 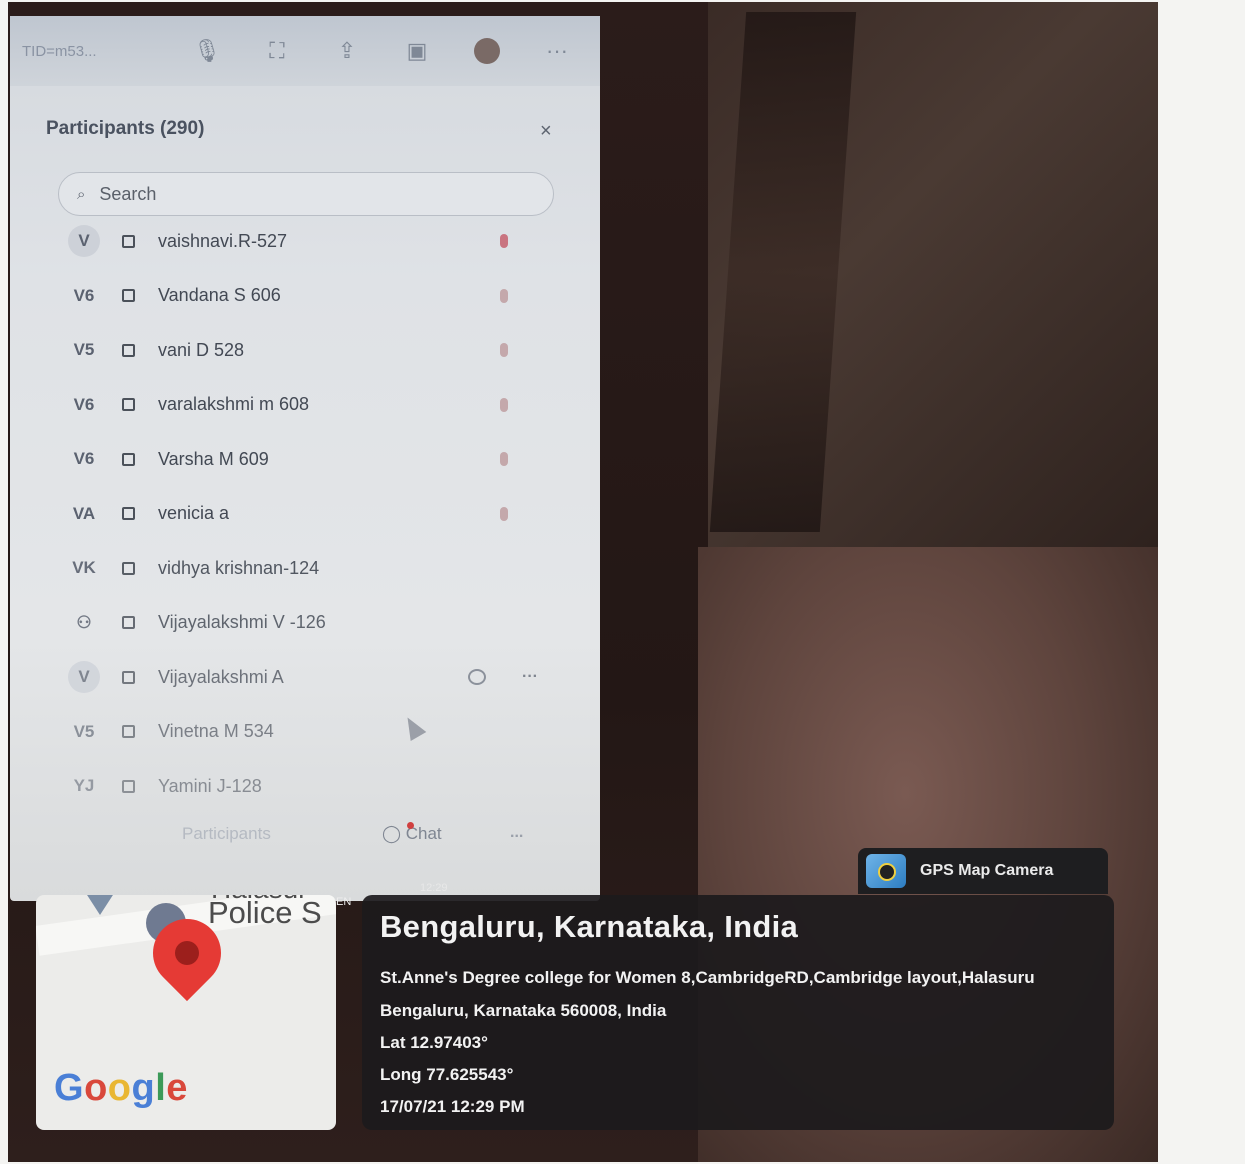 I want to click on map-place-label: Police S, so click(x=265, y=912).